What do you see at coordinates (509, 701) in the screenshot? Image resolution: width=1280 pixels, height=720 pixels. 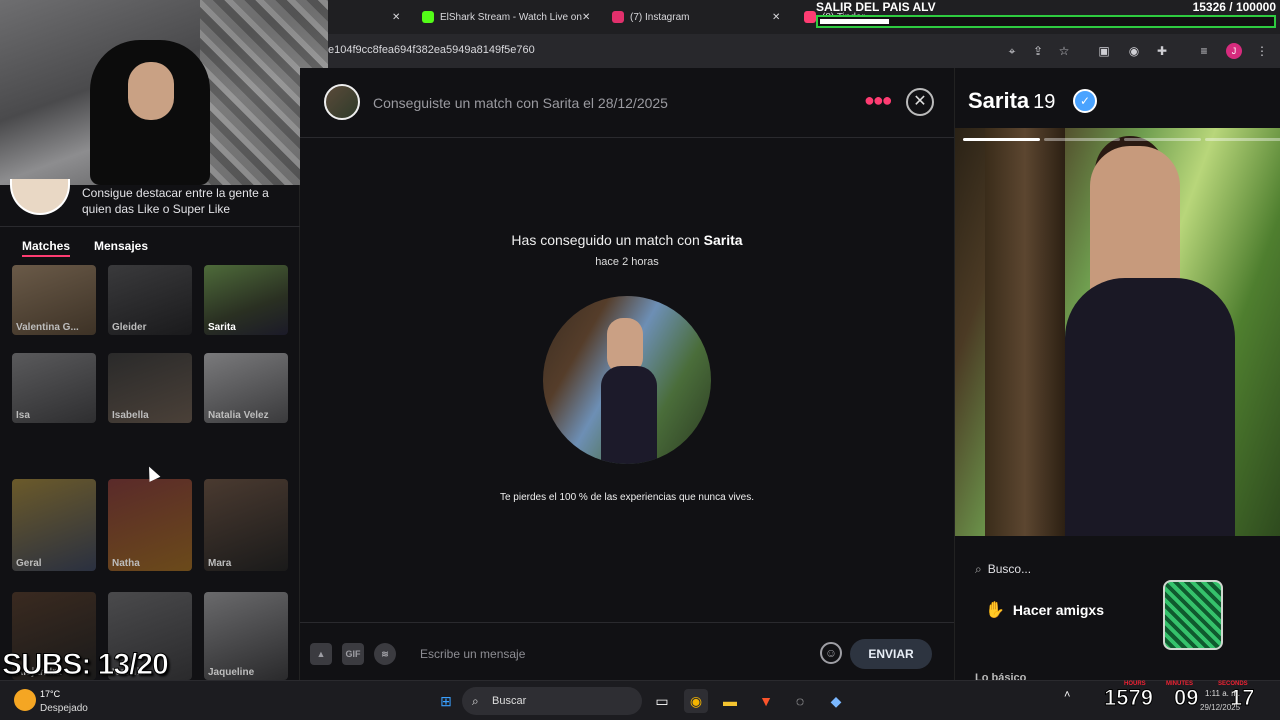 I see `search-label: Buscar` at bounding box center [509, 701].